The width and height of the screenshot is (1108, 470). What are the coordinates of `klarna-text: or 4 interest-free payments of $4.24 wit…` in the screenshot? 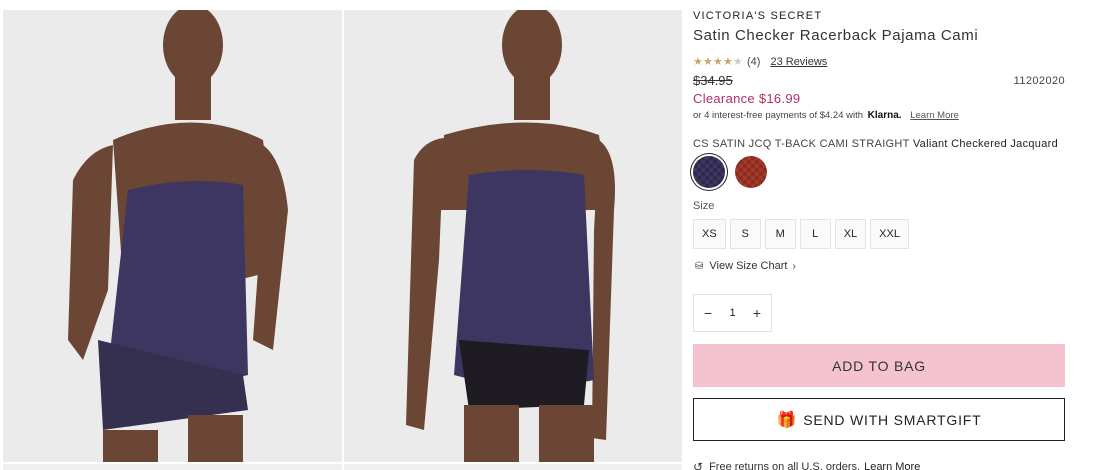 It's located at (778, 115).